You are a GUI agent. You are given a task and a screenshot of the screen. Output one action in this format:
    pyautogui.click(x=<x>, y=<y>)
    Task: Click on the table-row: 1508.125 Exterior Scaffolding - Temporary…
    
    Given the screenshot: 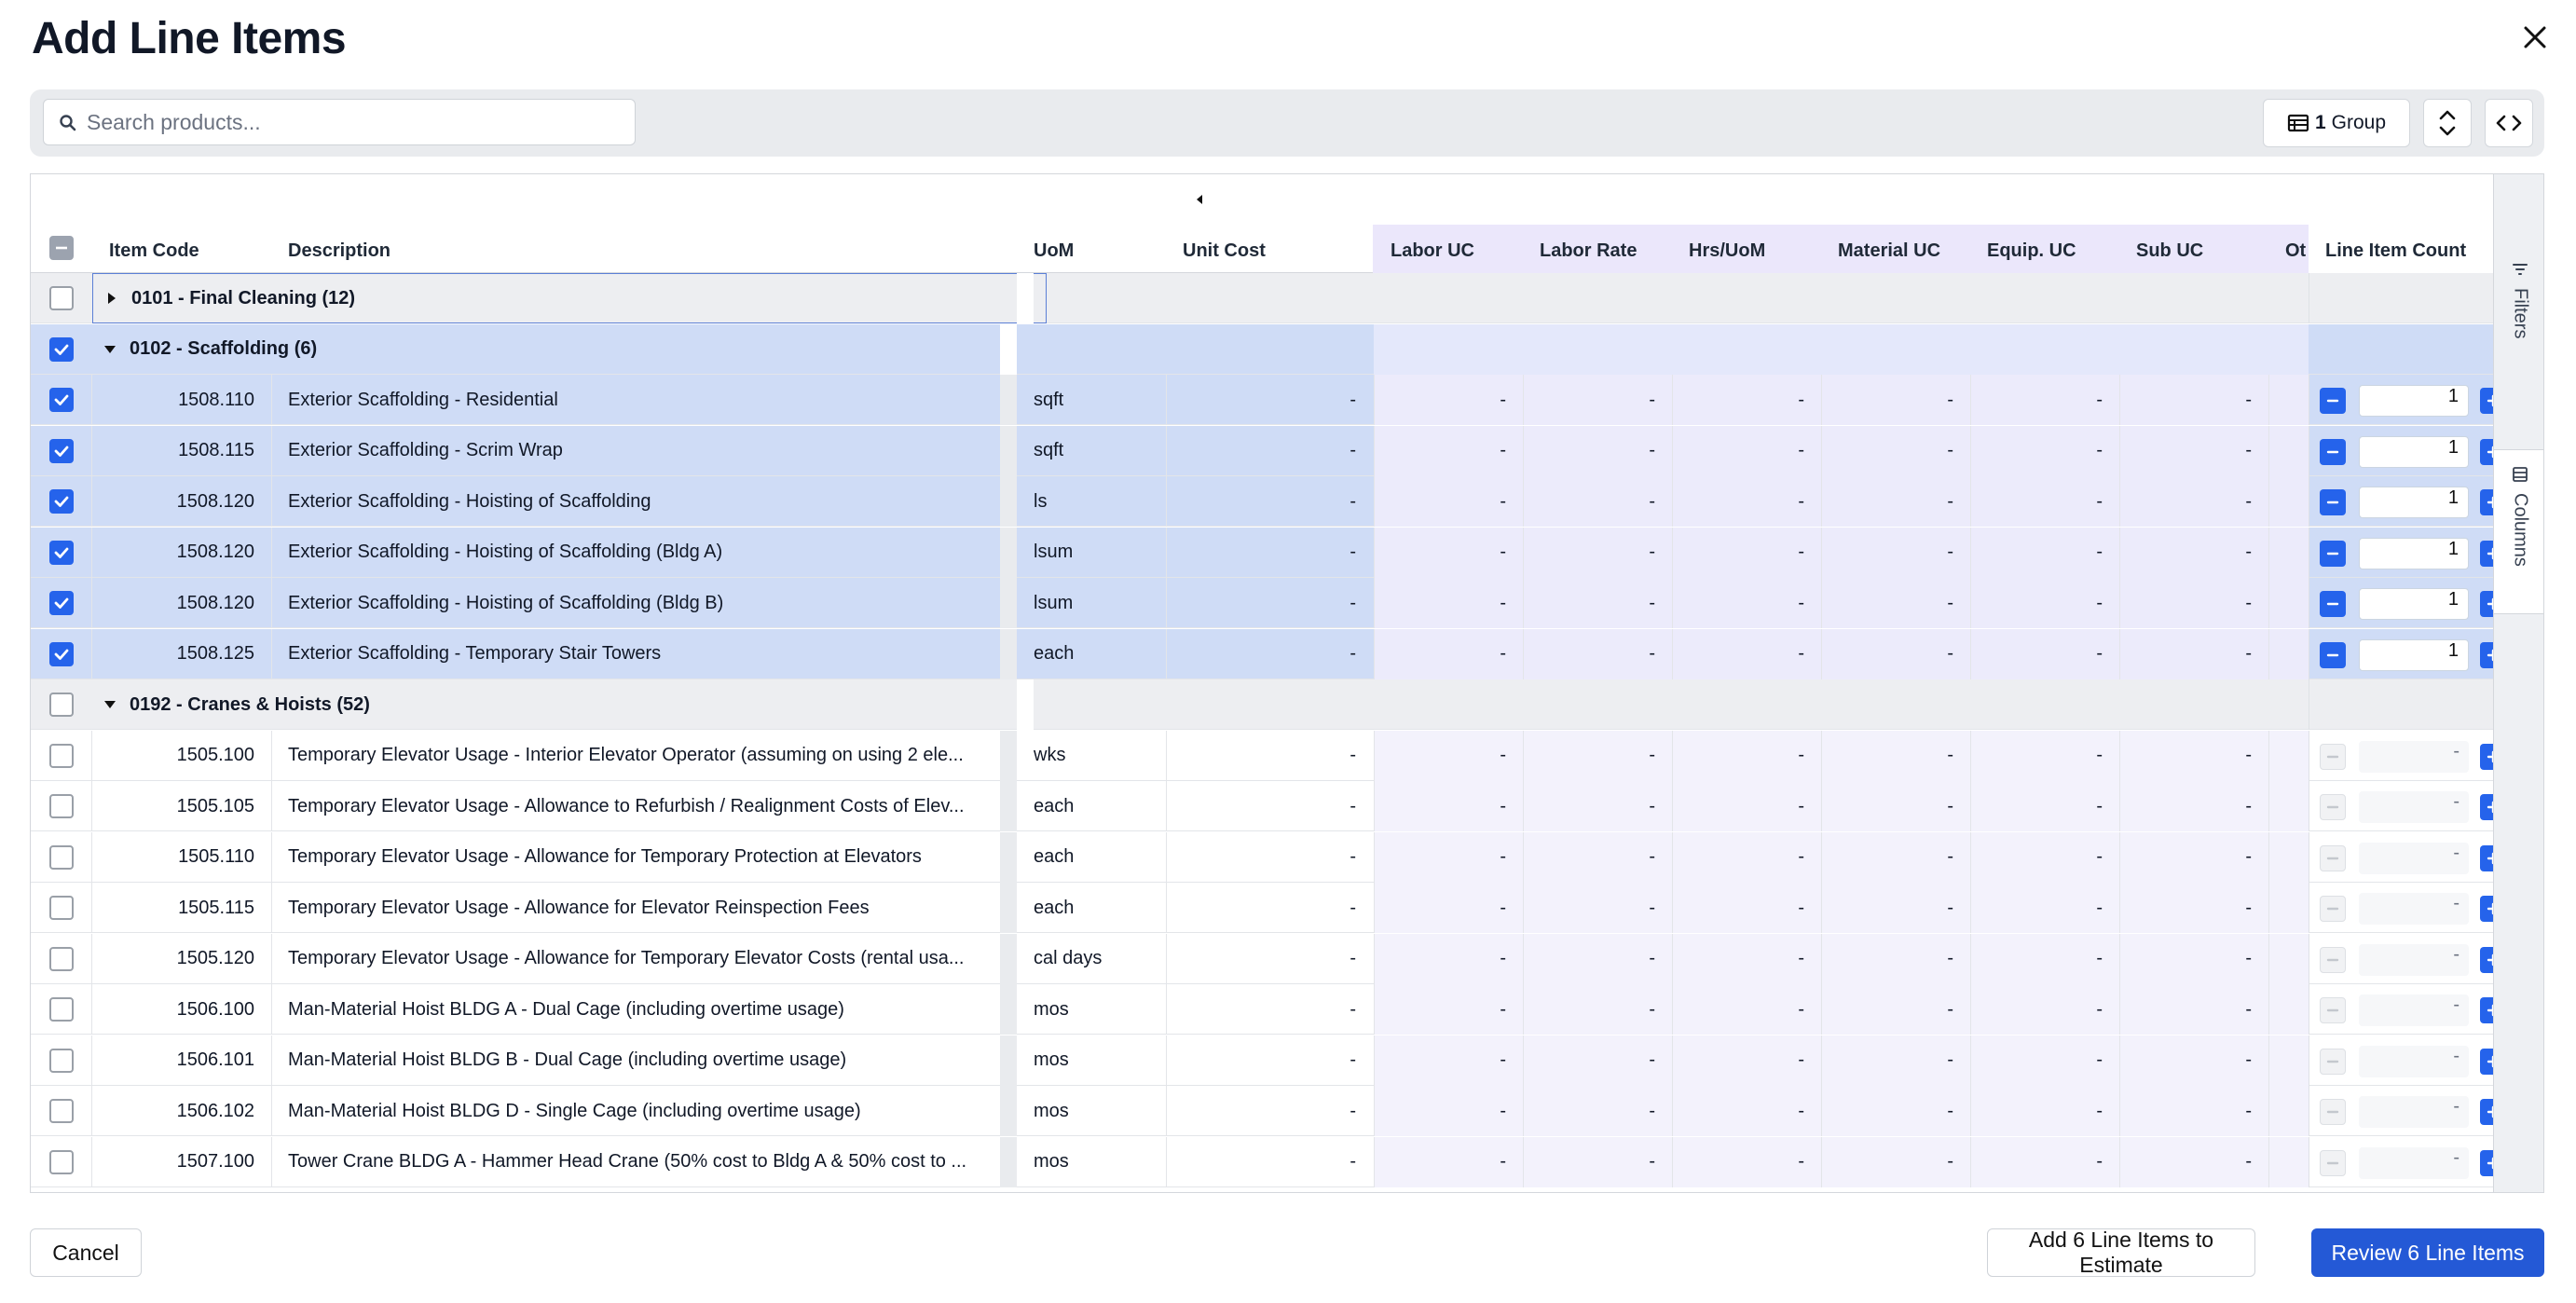 What is the action you would take?
    pyautogui.click(x=1287, y=653)
    